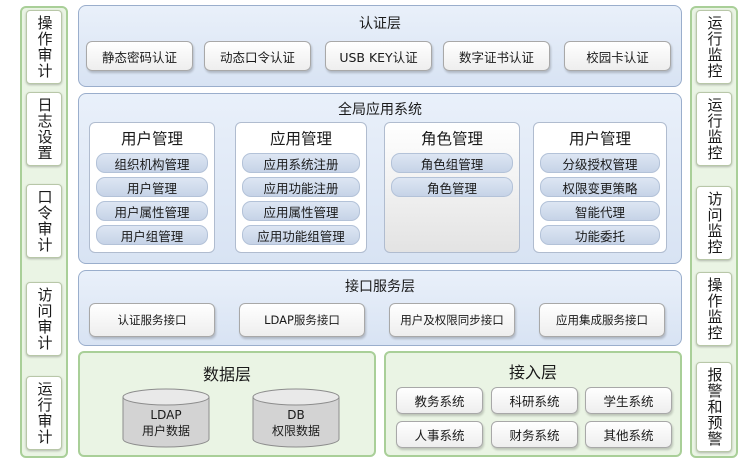 The image size is (747, 465). What do you see at coordinates (152, 320) in the screenshot?
I see `interface-auth-service: 认证服务接口` at bounding box center [152, 320].